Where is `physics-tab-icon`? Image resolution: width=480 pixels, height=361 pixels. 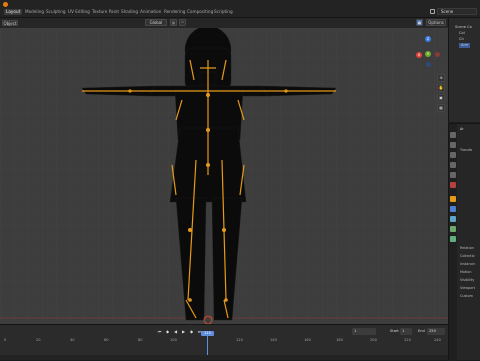 physics-tab-icon is located at coordinates (453, 219).